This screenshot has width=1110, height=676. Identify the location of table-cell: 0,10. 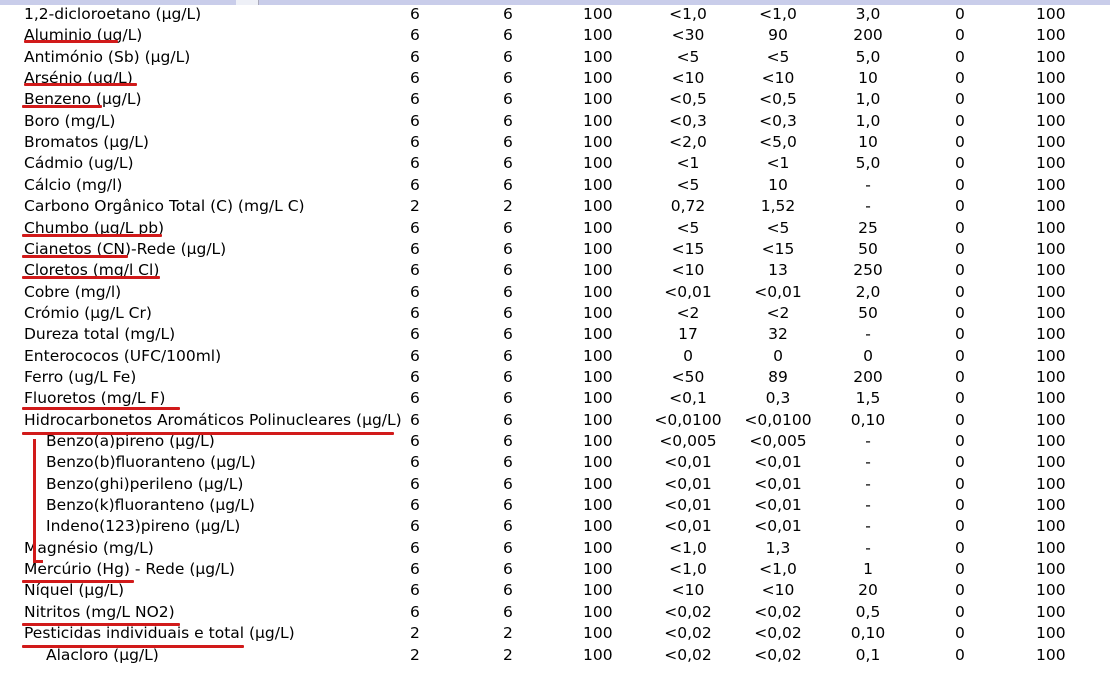
(868, 633).